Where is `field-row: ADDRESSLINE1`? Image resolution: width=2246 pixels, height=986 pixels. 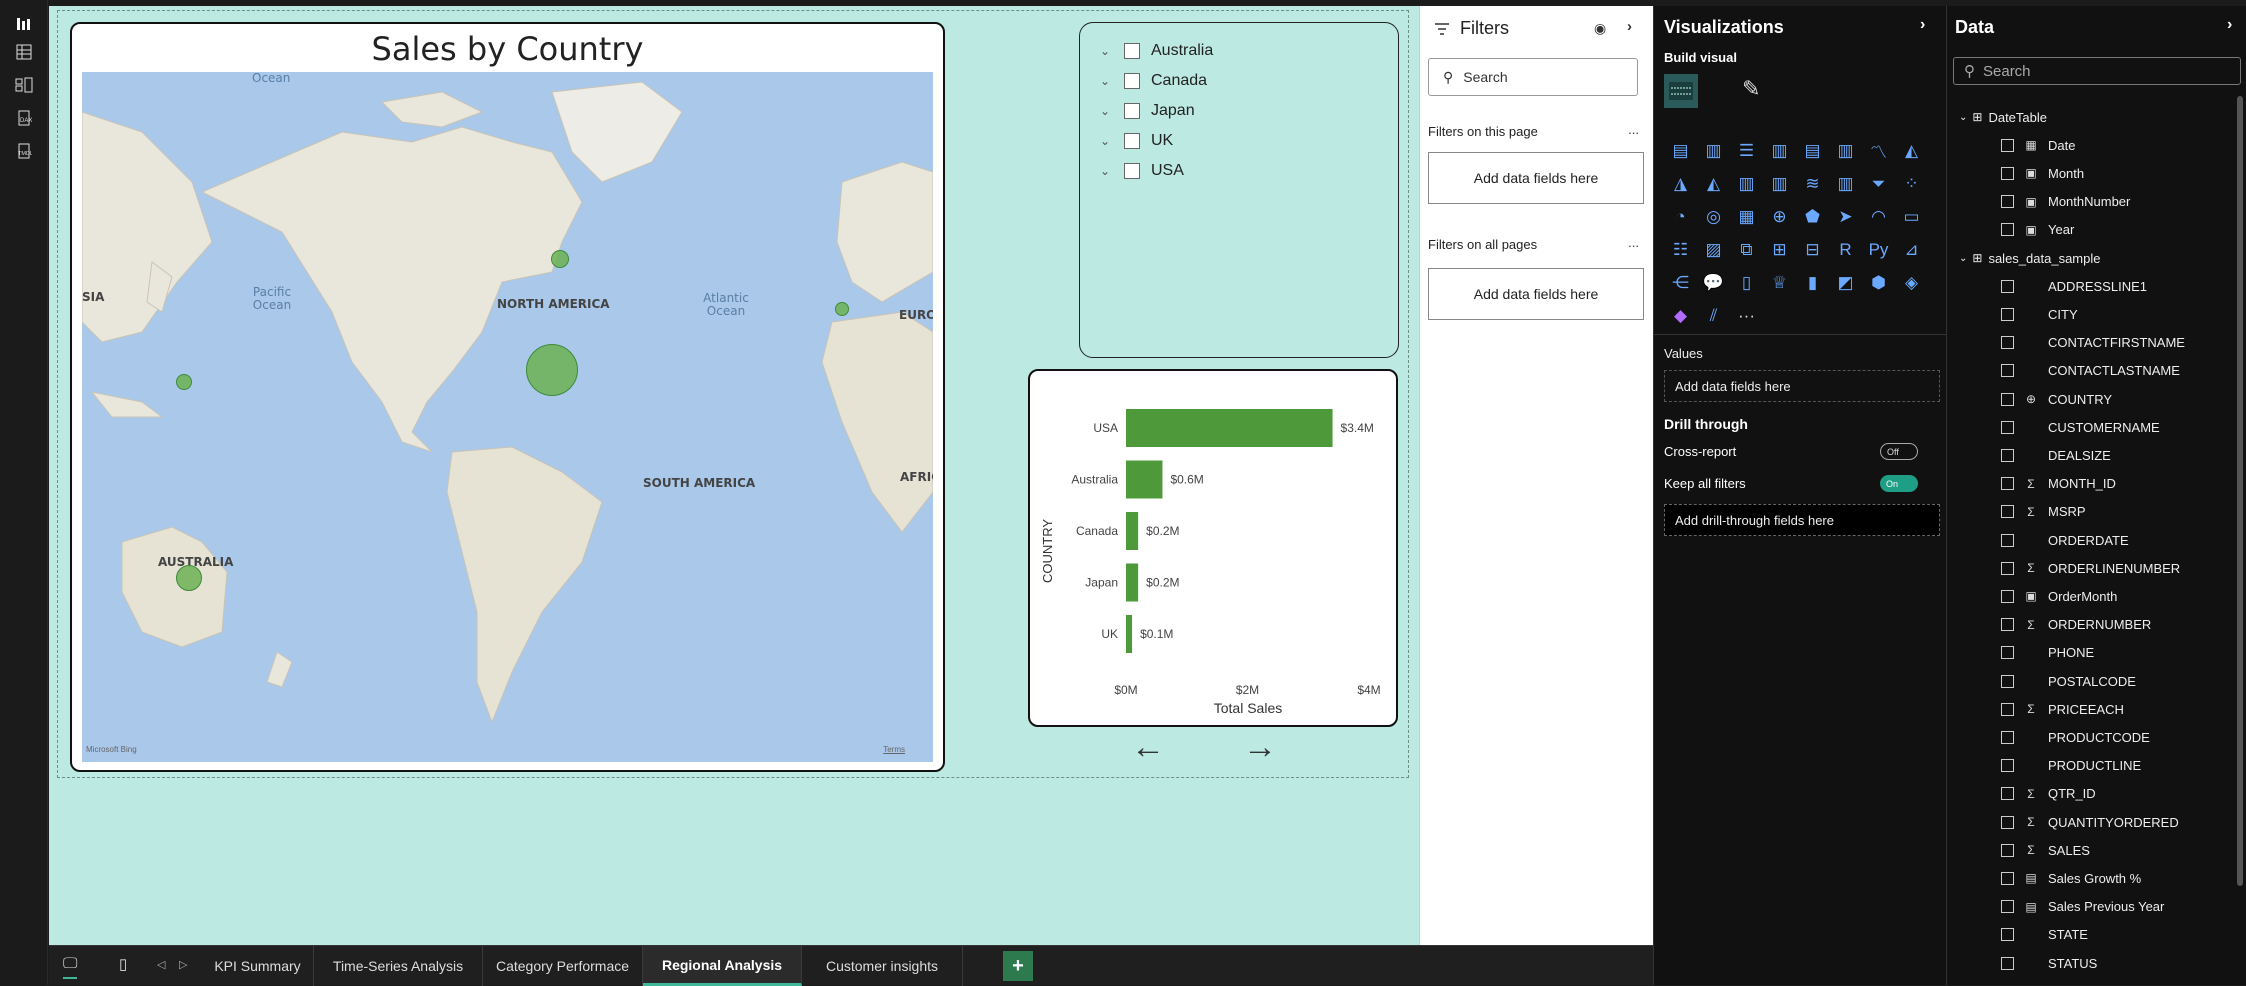
field-row: ADDRESSLINE1 is located at coordinates (2074, 286).